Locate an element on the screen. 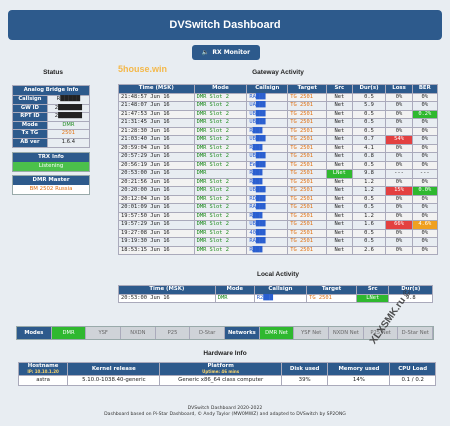  dmr-master-value: BM 2502 Russia is located at coordinates (51, 189).